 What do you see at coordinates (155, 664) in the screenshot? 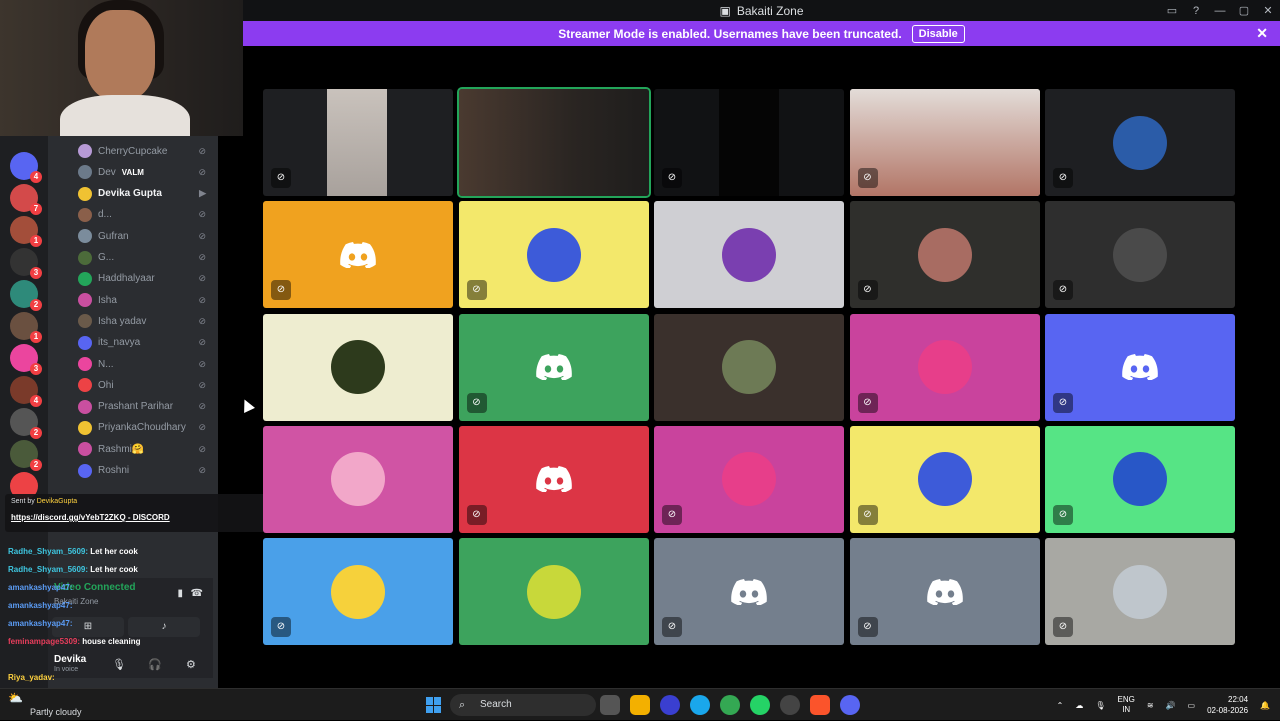
I see `headphones-icon: 🎧` at bounding box center [155, 664].